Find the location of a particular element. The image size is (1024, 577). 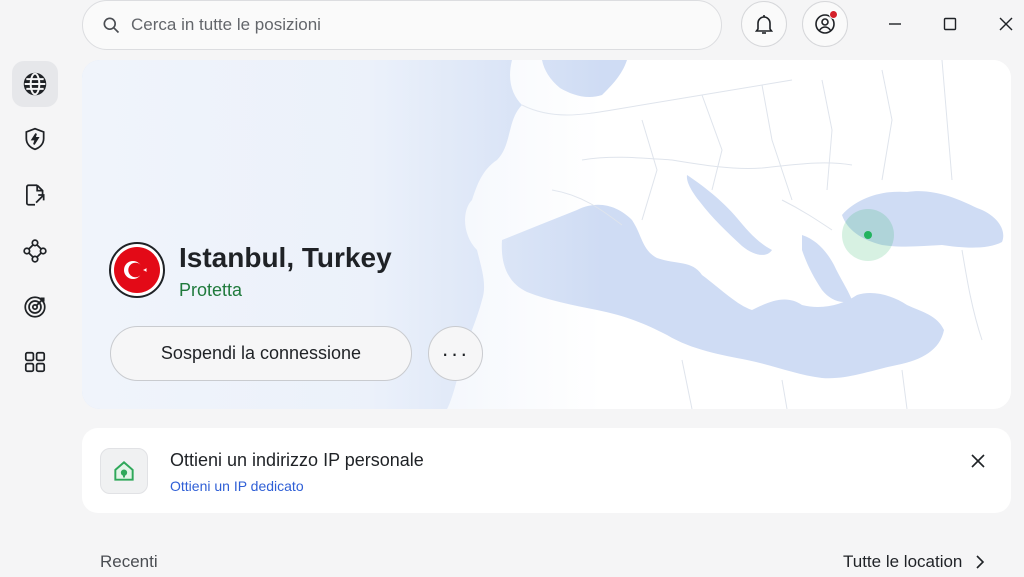

sidebar-item-vpn is located at coordinates (35, 84).